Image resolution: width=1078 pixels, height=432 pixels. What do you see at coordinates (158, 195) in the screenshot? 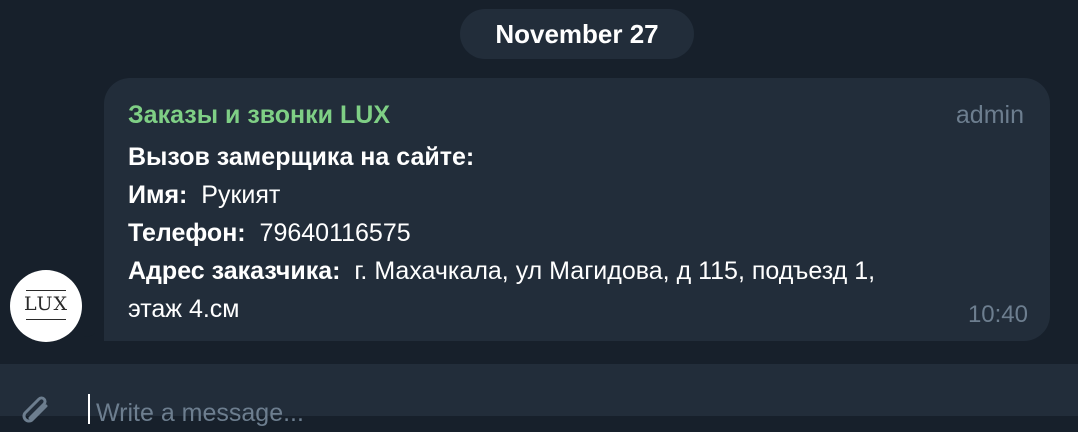
I see `field-label-name: Имя:` at bounding box center [158, 195].